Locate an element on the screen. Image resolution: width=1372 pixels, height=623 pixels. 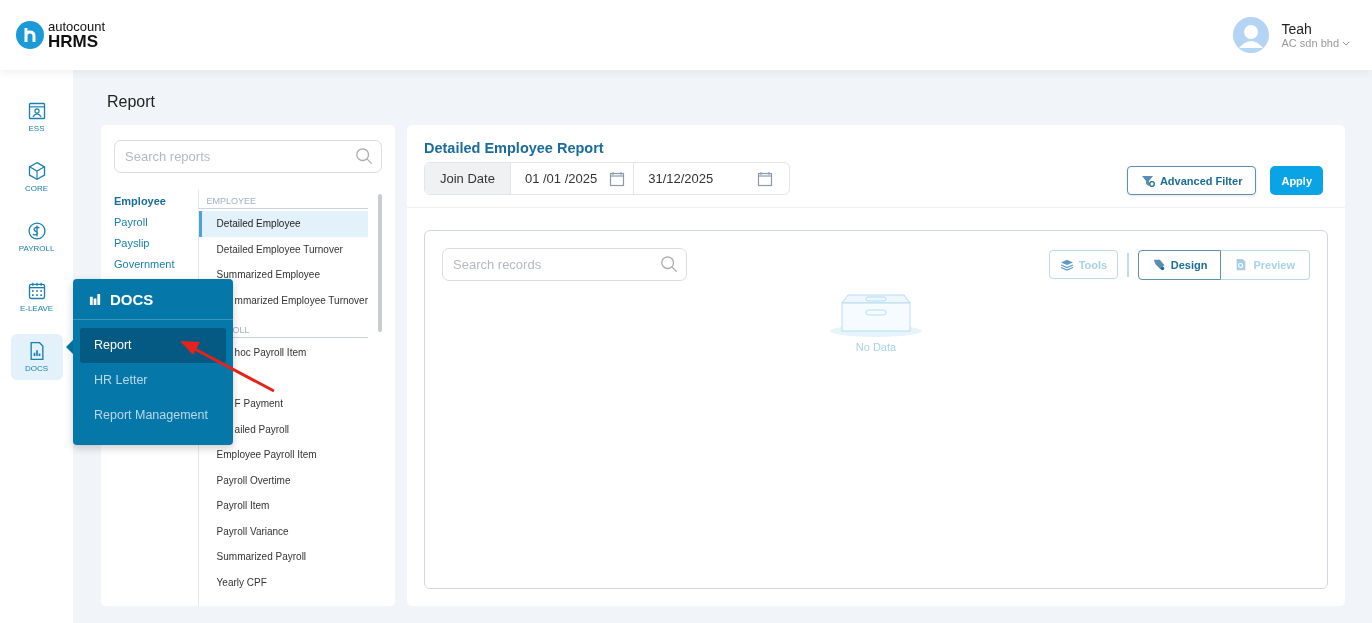
list-entry: Payroll Item is located at coordinates (283, 506).